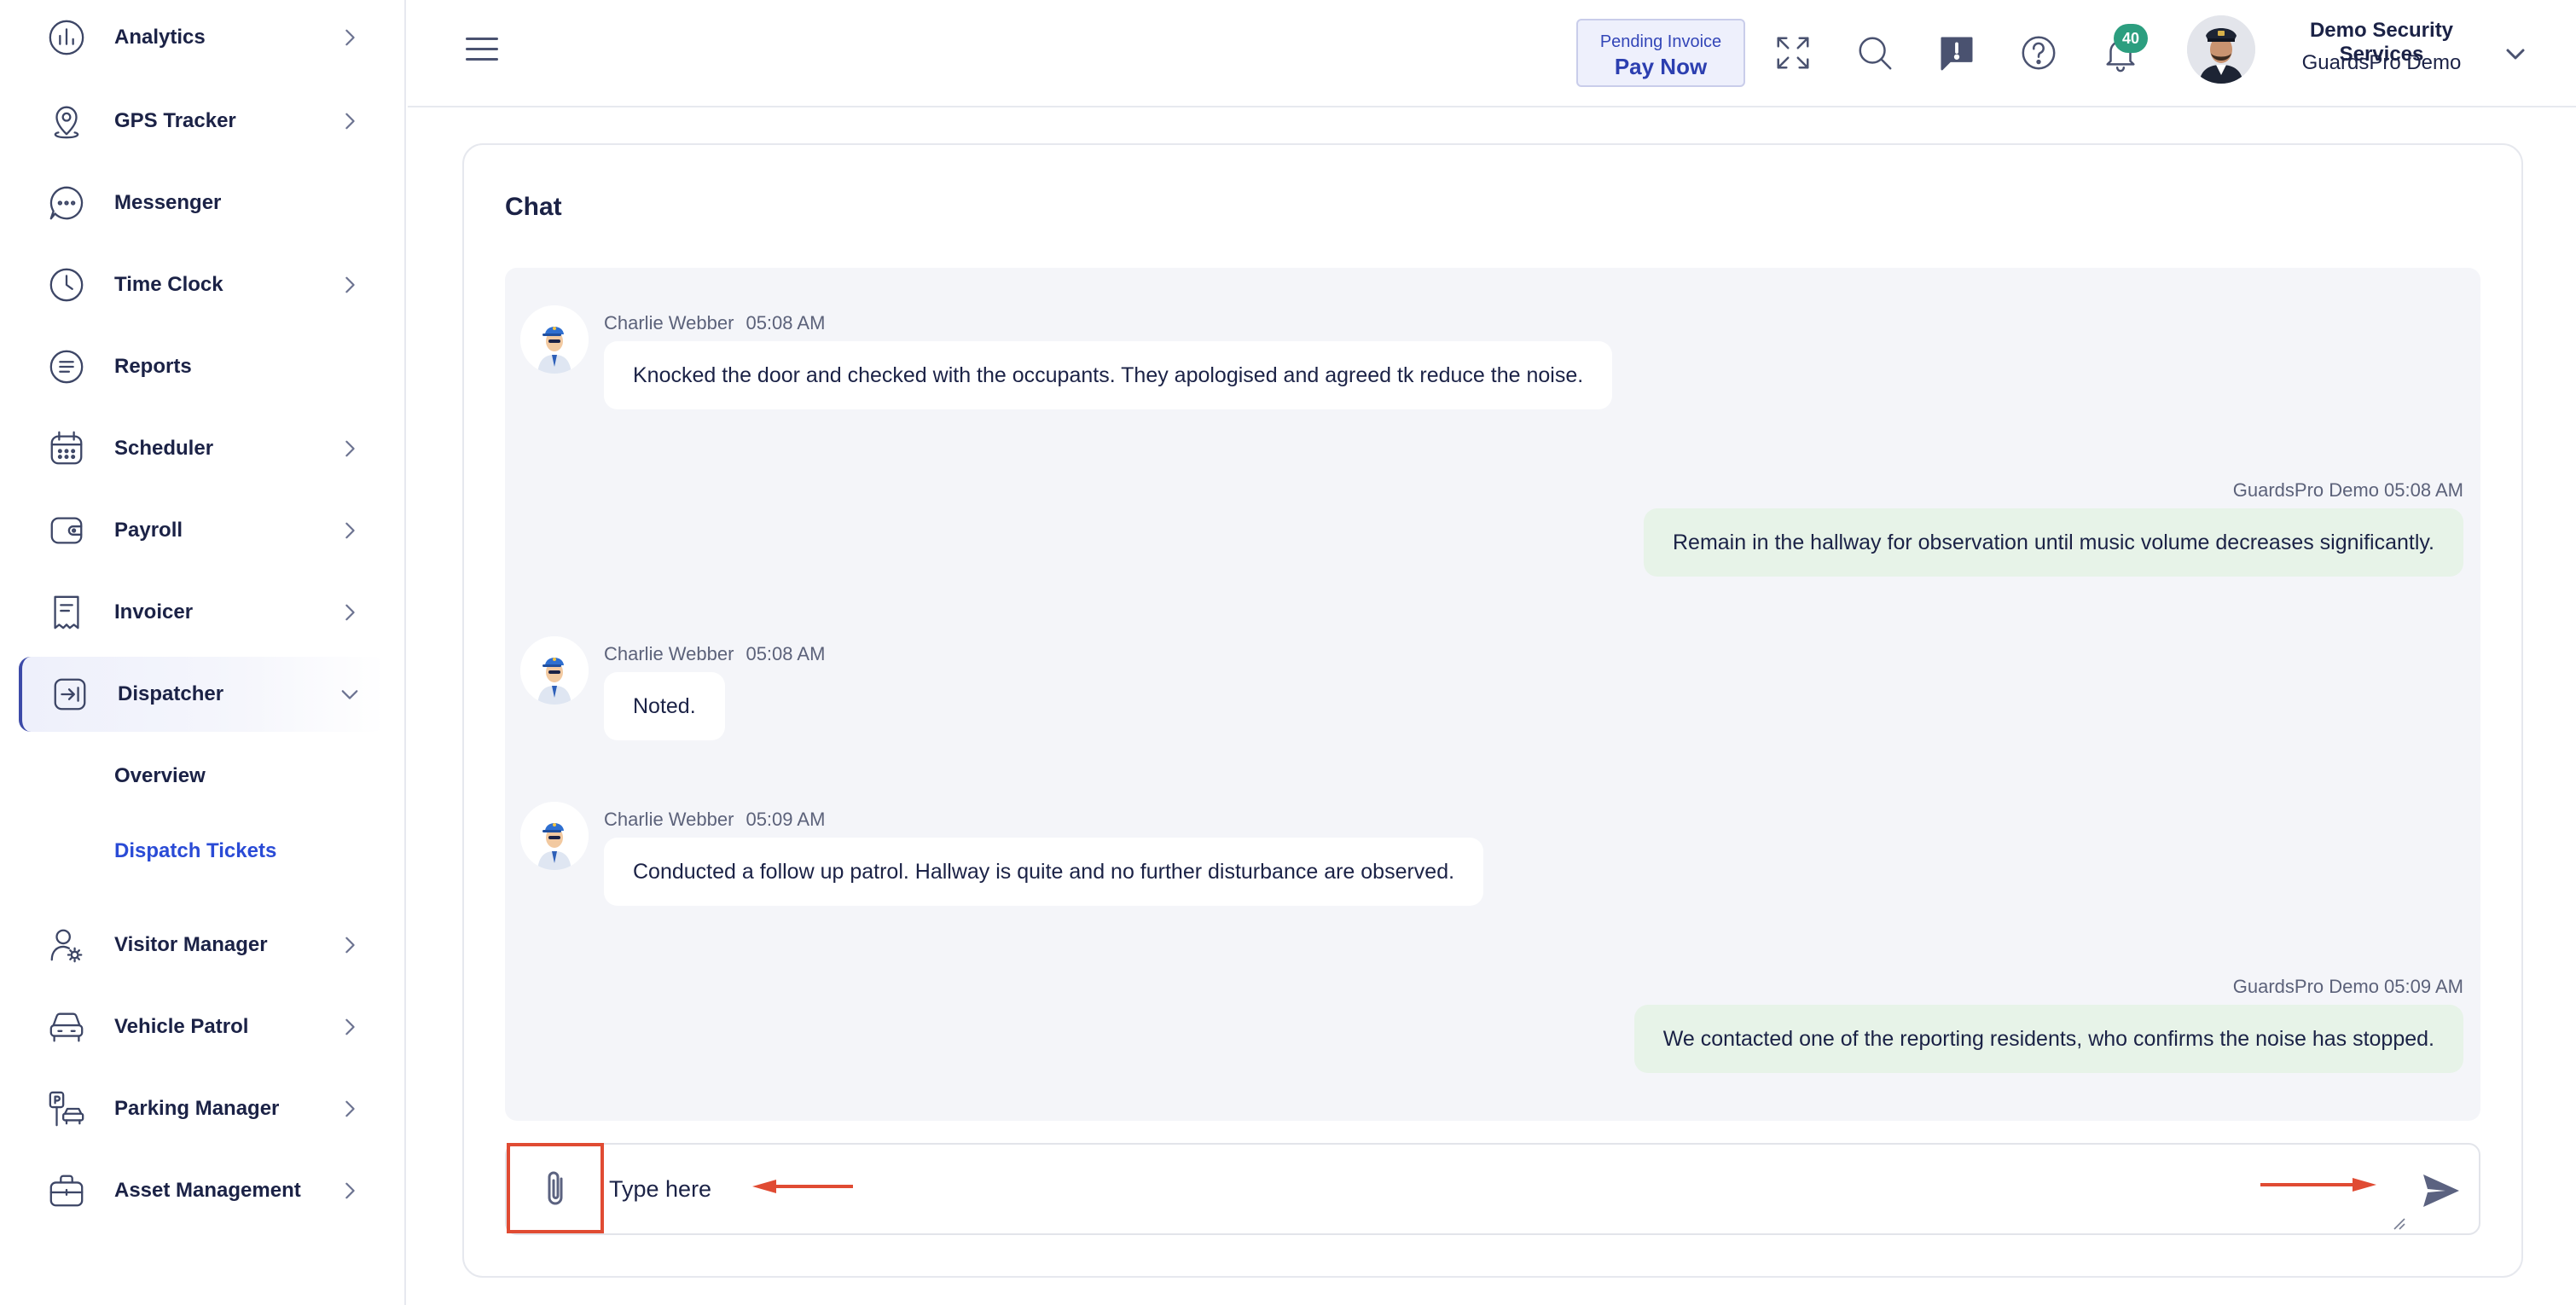 Image resolution: width=2576 pixels, height=1305 pixels. What do you see at coordinates (2318, 1185) in the screenshot?
I see `annotation-arrow-right` at bounding box center [2318, 1185].